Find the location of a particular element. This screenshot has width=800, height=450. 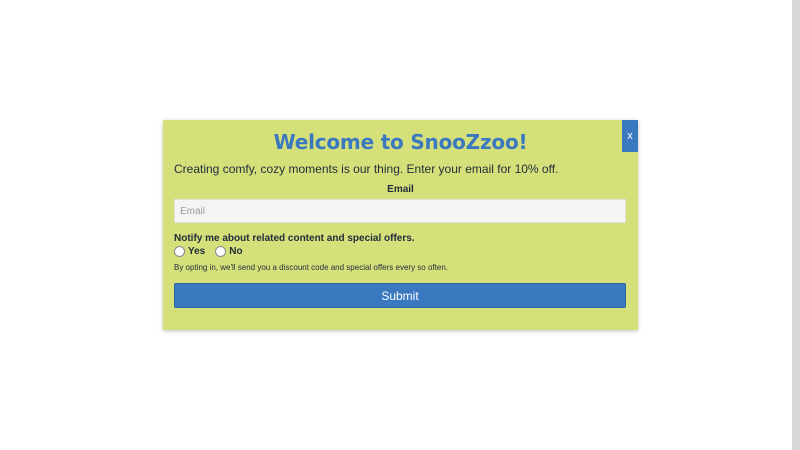

radio-option-no: No is located at coordinates (229, 251).